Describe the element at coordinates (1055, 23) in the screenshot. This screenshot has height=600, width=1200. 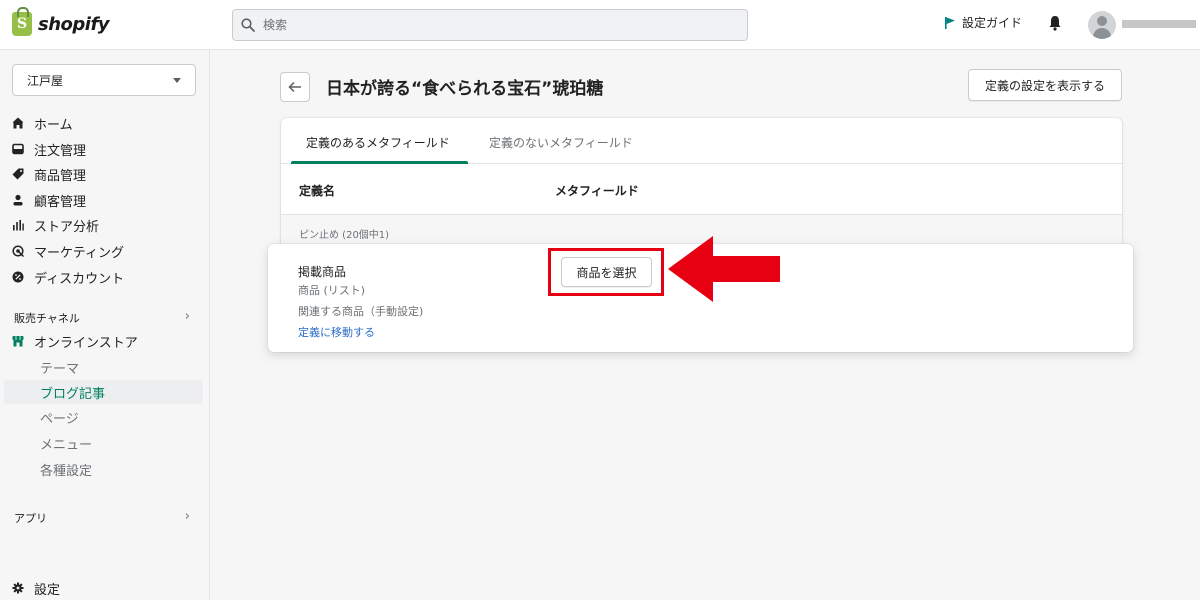
I see `bell-icon` at that location.